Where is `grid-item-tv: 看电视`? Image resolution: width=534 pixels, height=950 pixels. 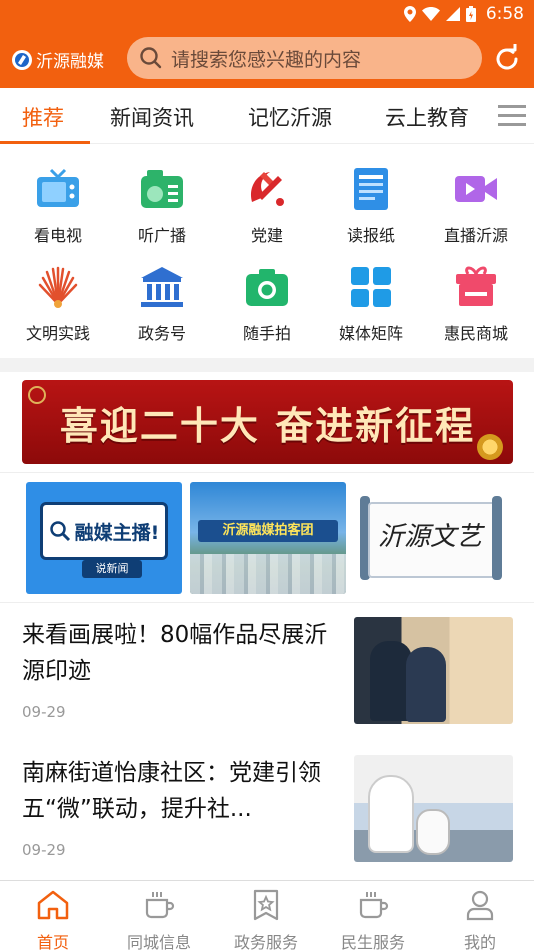 grid-item-tv: 看电视 is located at coordinates (58, 206).